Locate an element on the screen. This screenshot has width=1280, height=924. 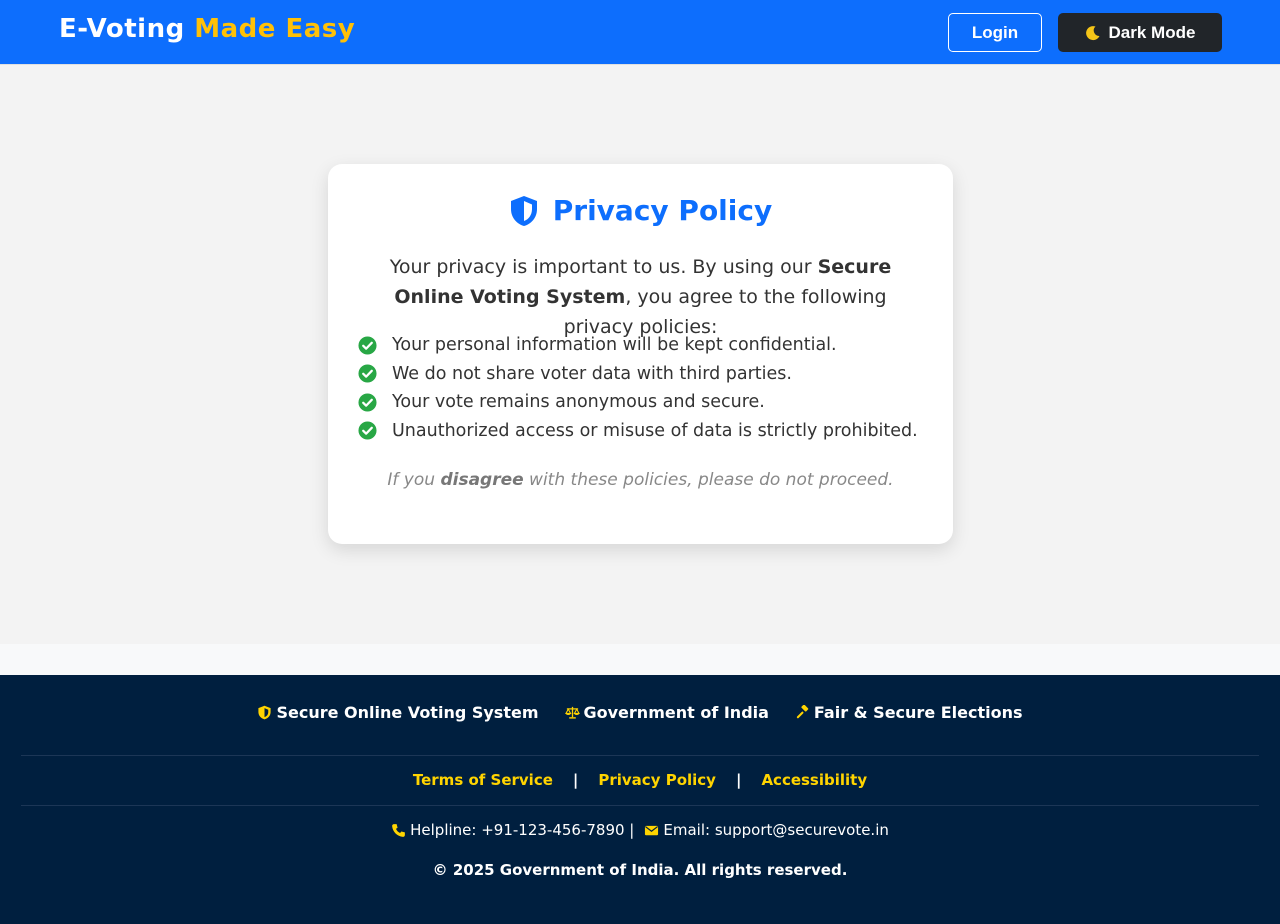
balance-scale-icon is located at coordinates (572, 712).